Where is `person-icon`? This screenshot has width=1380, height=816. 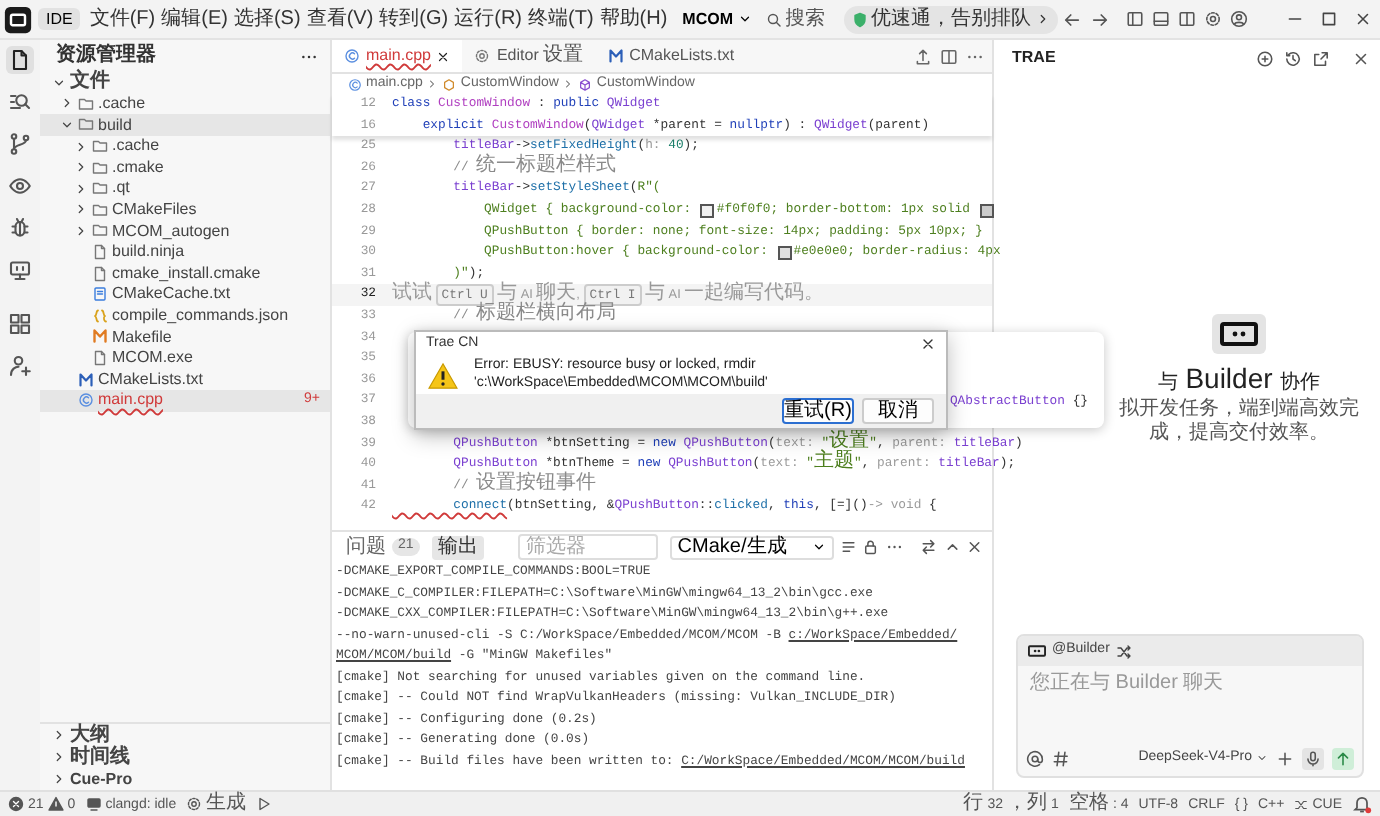
person-icon is located at coordinates (20, 366).